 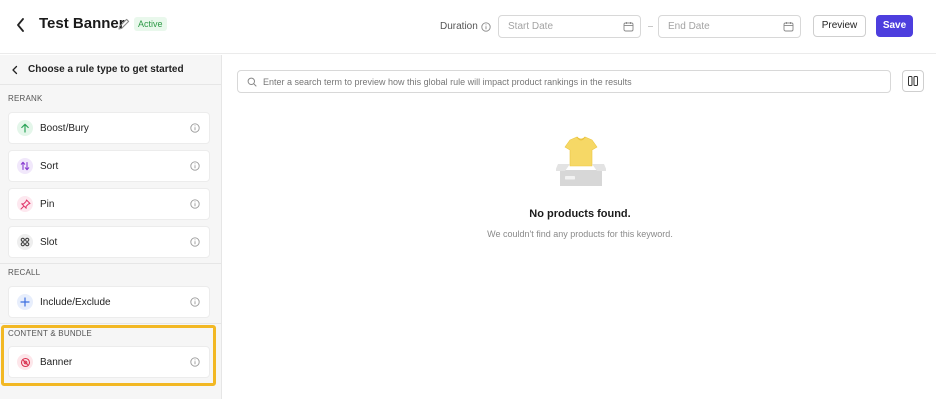 I want to click on end-date-placeholder: End Date, so click(x=689, y=26).